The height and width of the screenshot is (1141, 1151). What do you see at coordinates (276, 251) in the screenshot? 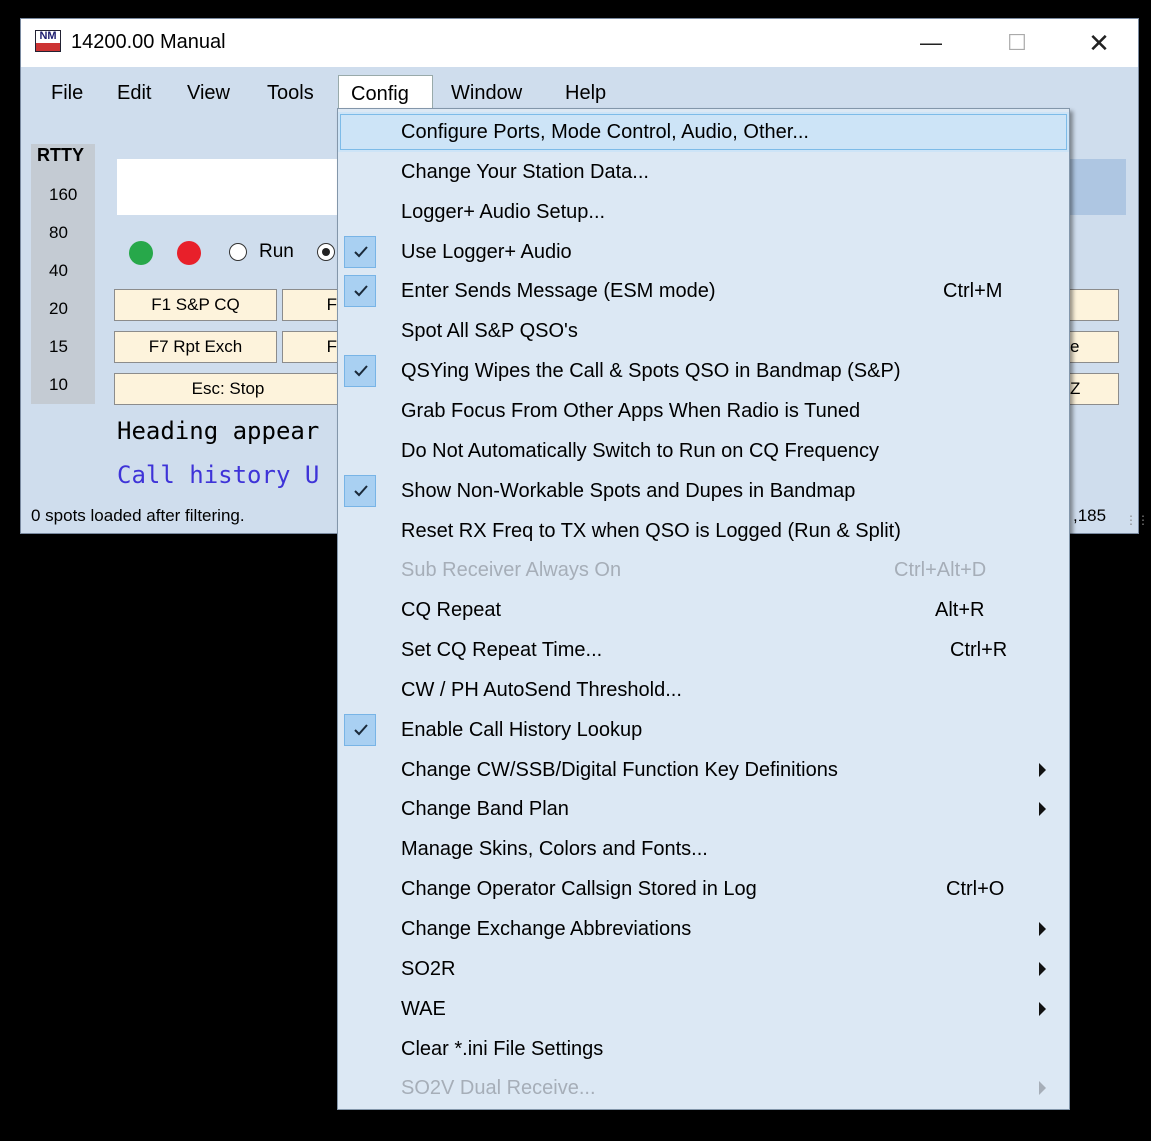
I see `run-radio-label: Run` at bounding box center [276, 251].